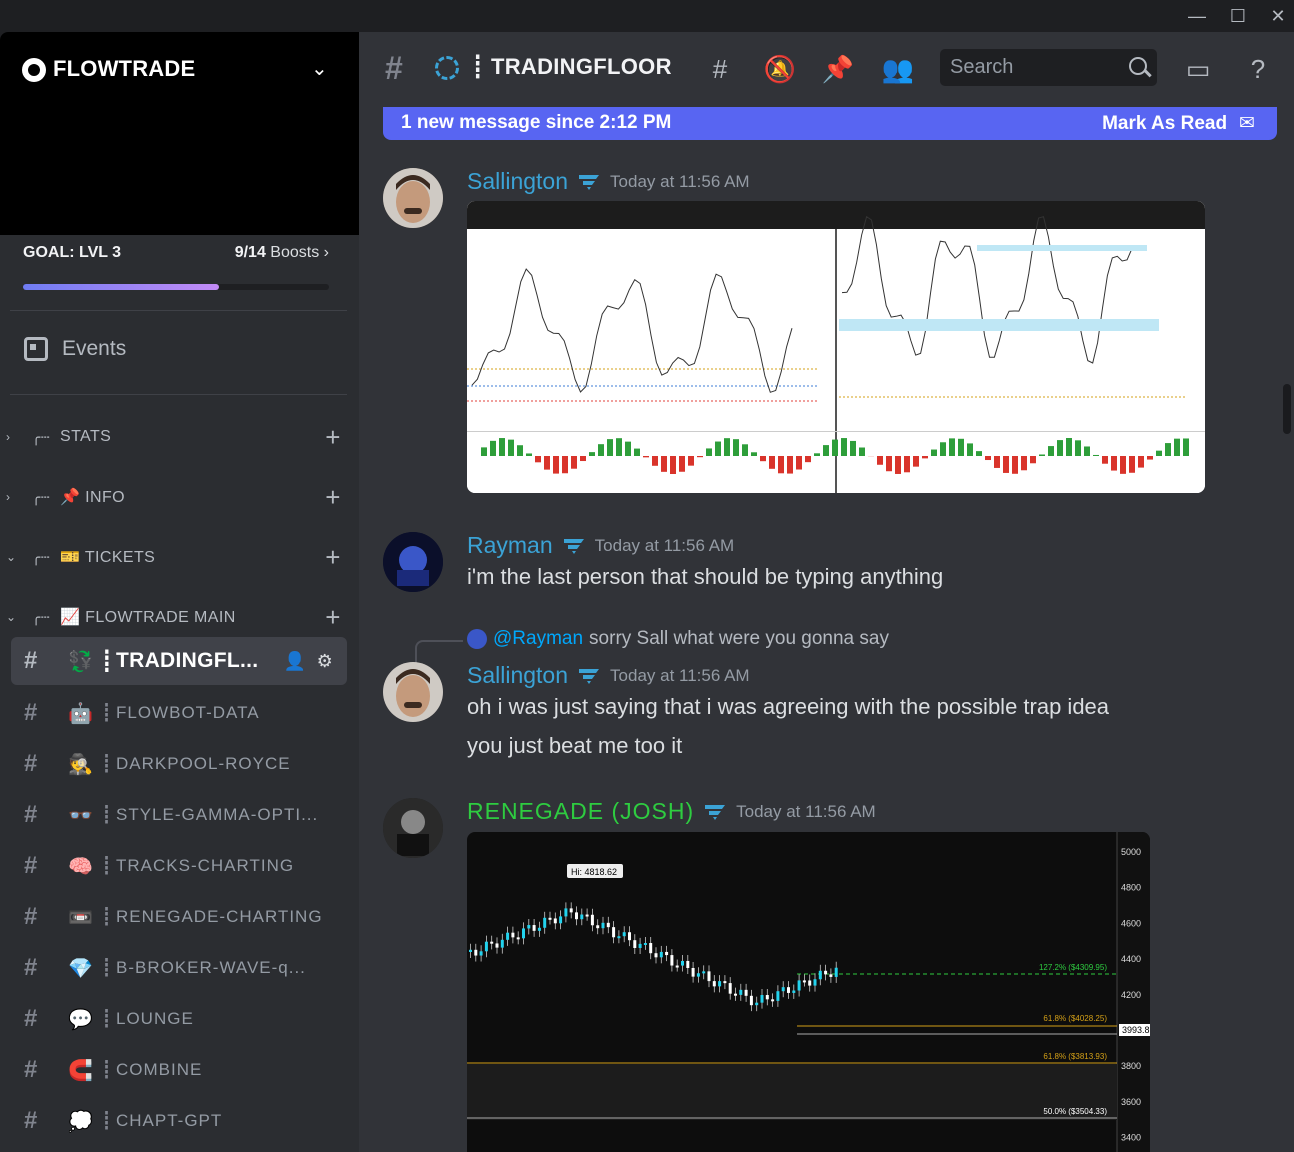  Describe the element at coordinates (295, 252) in the screenshot. I see `boost-count-label: Boosts` at that location.